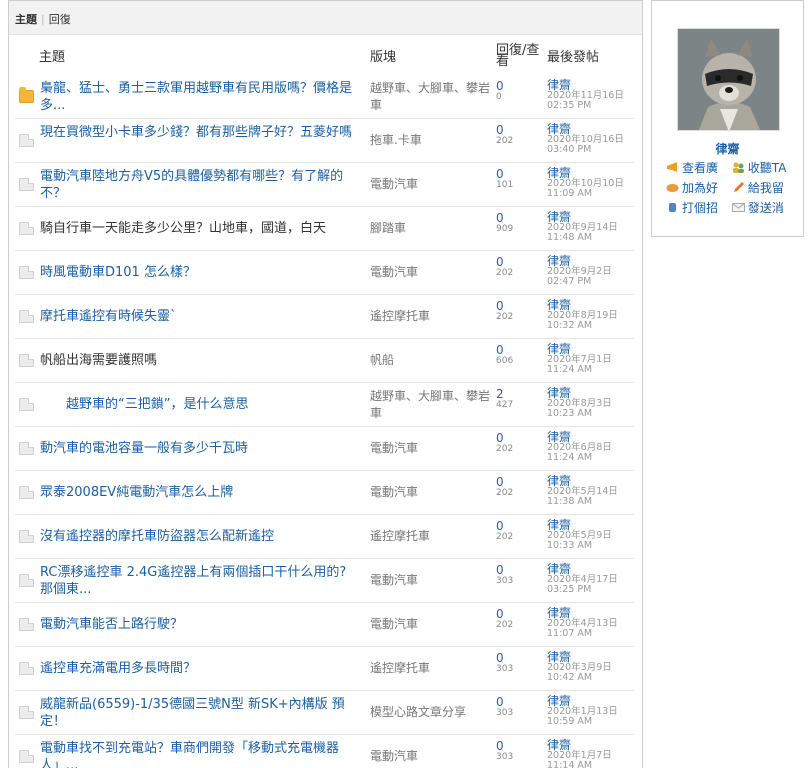 The image size is (809, 768). Describe the element at coordinates (521, 394) in the screenshot. I see `reply-count: 2` at that location.